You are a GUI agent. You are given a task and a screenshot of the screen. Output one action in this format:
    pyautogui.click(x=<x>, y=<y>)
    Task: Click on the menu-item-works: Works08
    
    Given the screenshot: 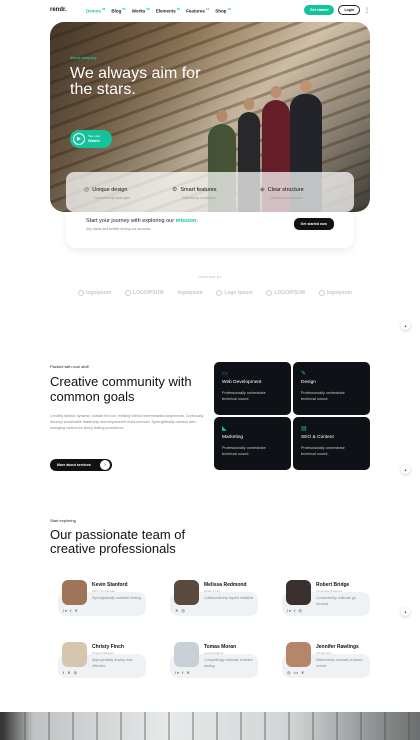 What is the action you would take?
    pyautogui.click(x=141, y=10)
    